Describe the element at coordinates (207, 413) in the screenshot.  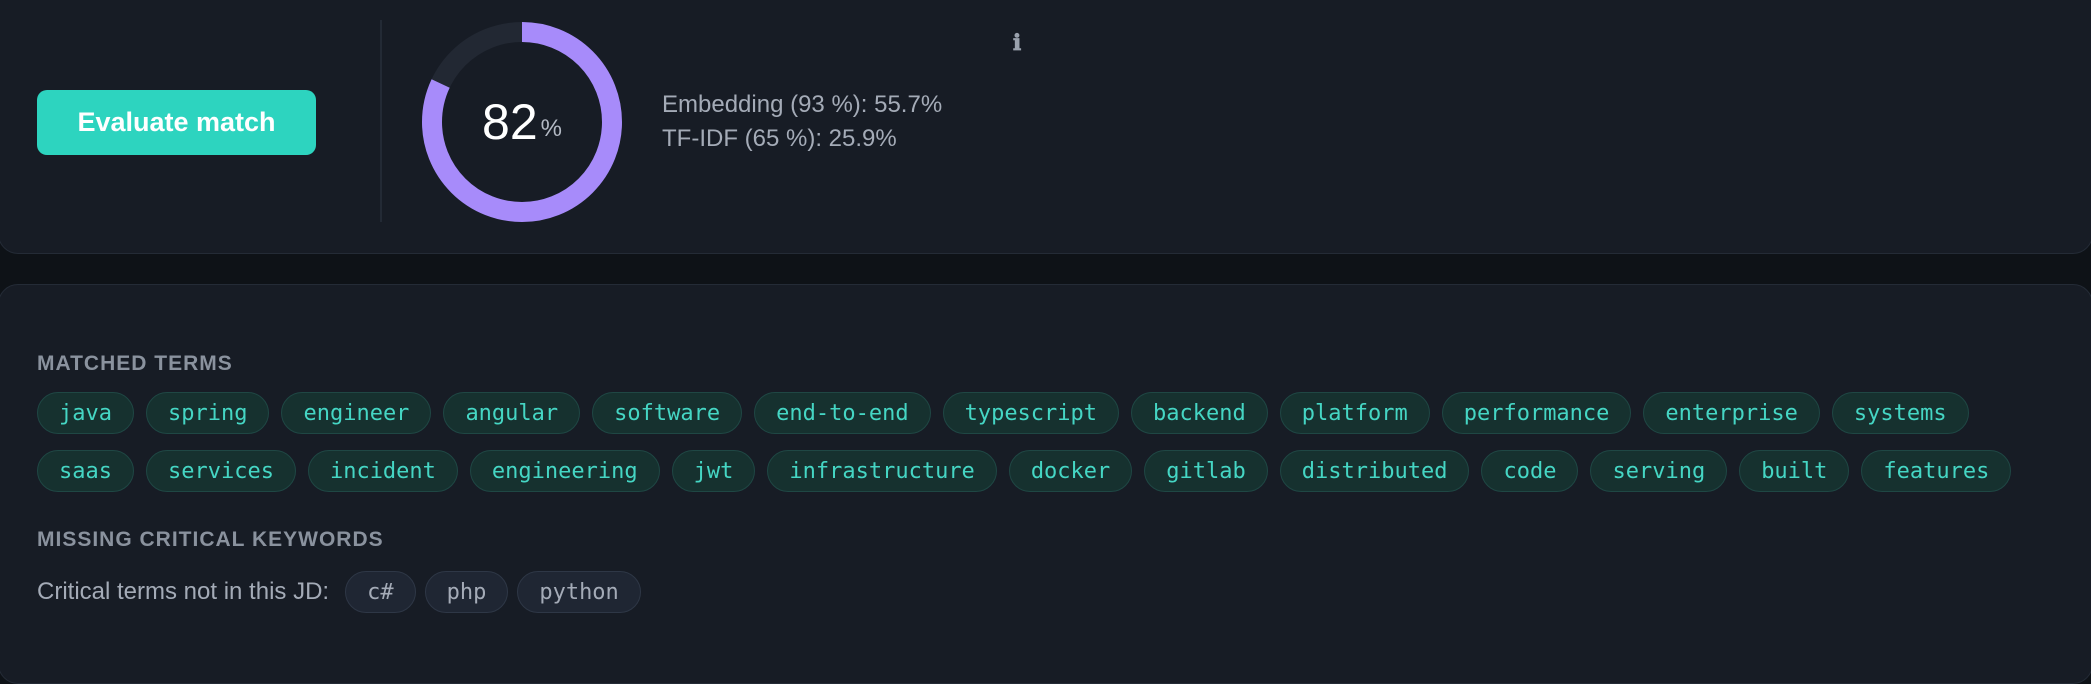
I see `matched-term-chip: spring` at that location.